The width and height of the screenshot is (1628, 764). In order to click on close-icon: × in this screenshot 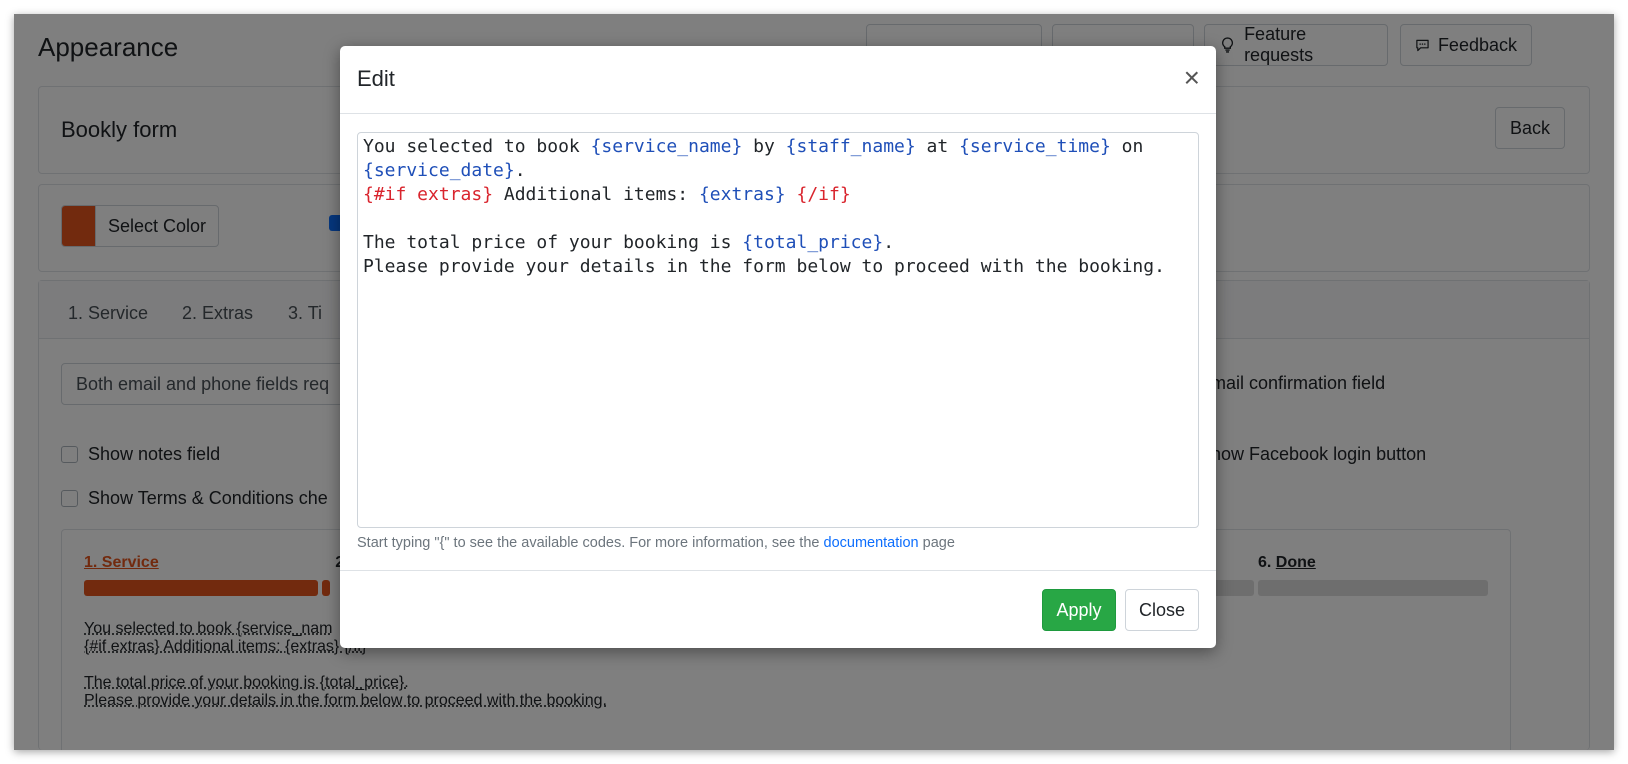, I will do `click(1192, 78)`.